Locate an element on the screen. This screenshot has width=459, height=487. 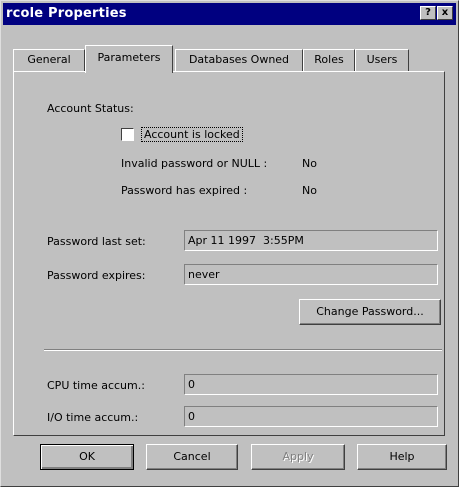
cpu-time-field is located at coordinates (311, 384).